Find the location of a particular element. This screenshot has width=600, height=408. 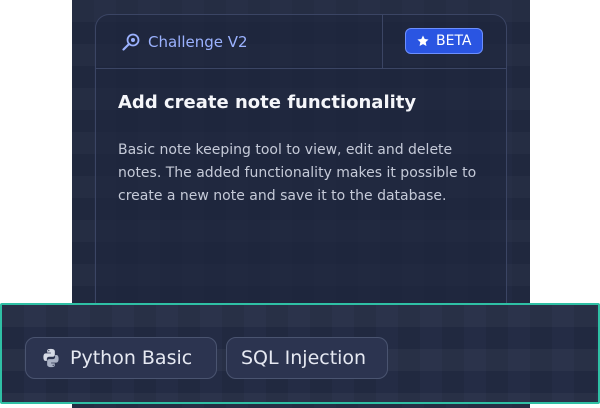

challenge-type: Challenge V2 is located at coordinates (184, 42).